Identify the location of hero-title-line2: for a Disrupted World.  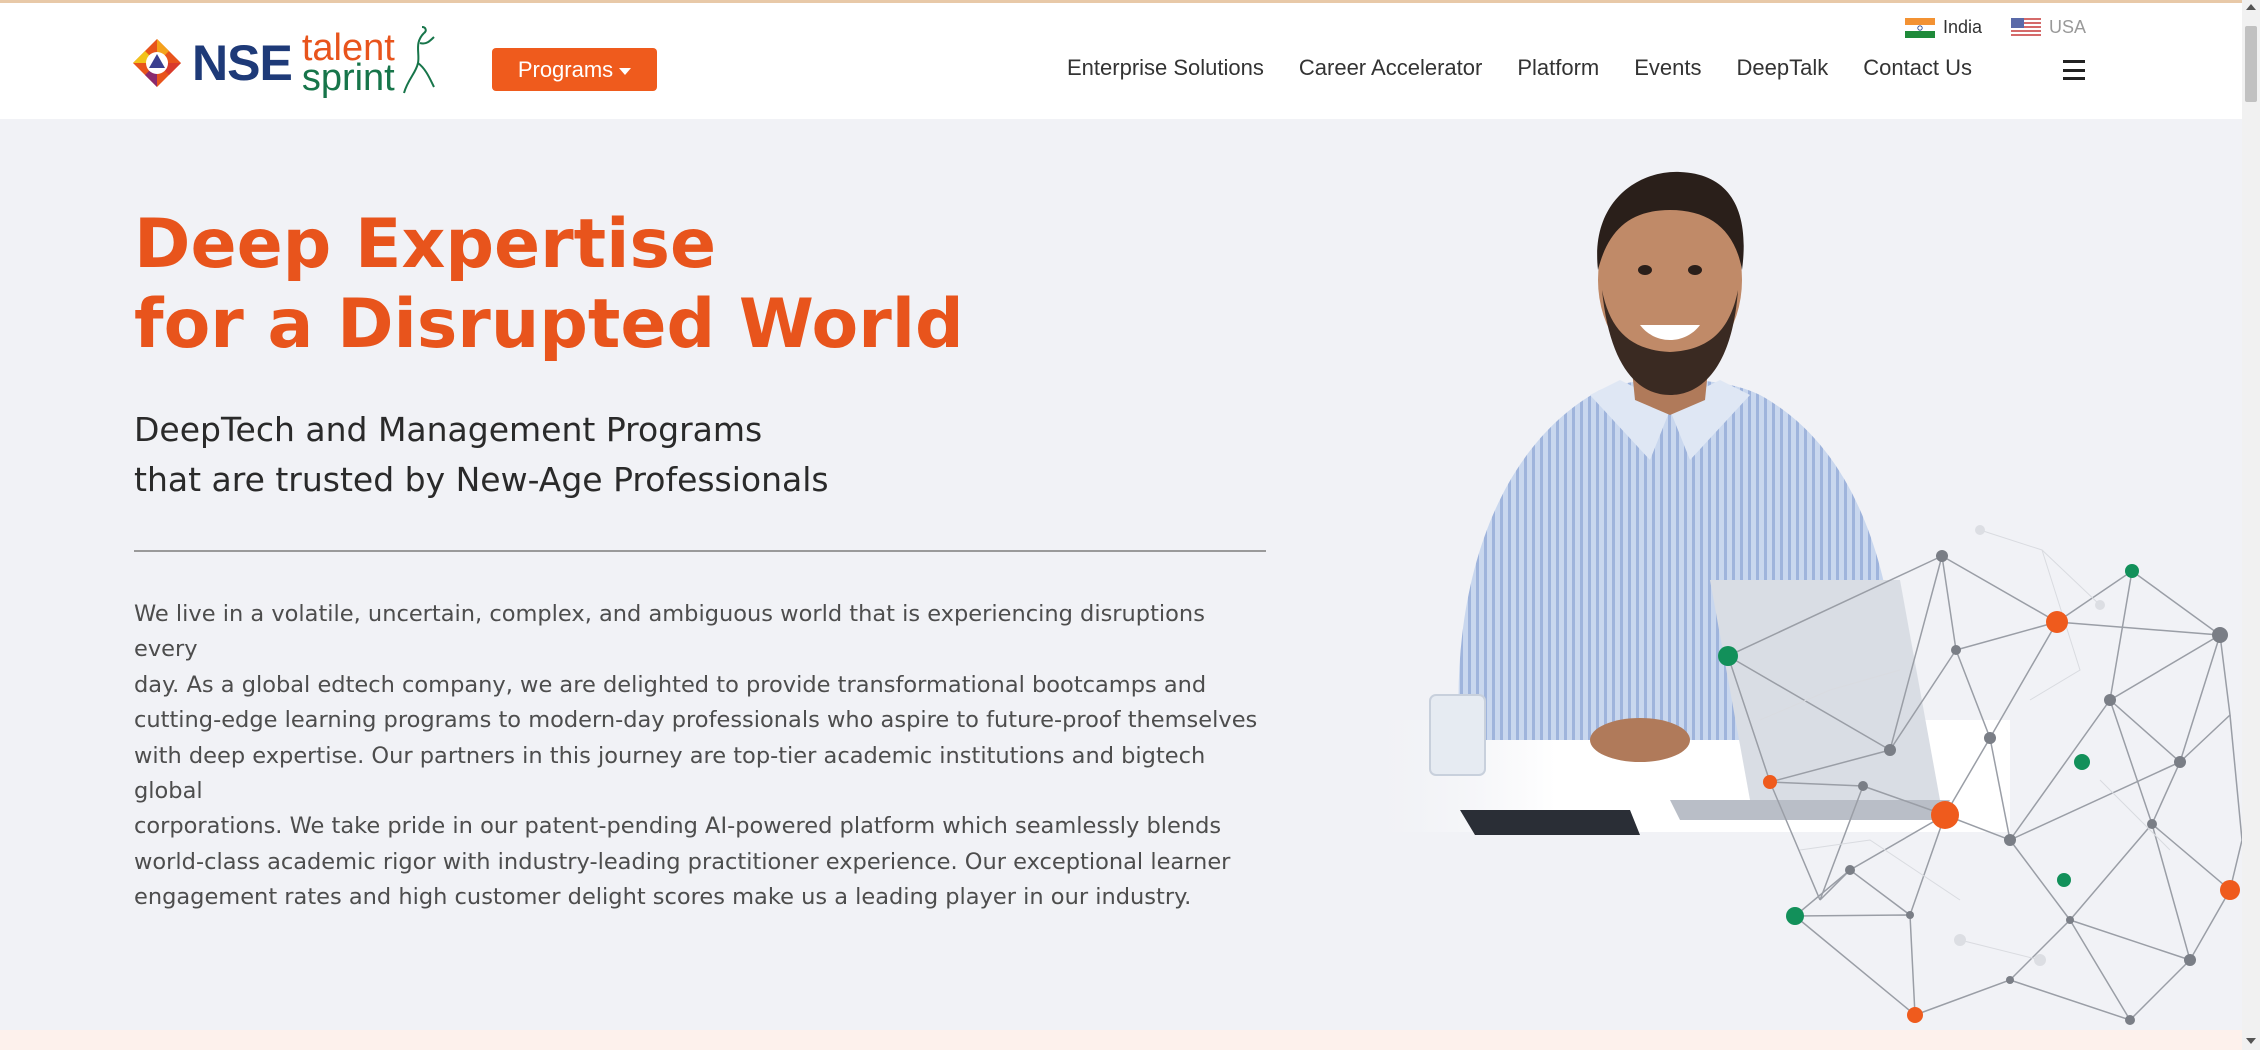
(549, 324).